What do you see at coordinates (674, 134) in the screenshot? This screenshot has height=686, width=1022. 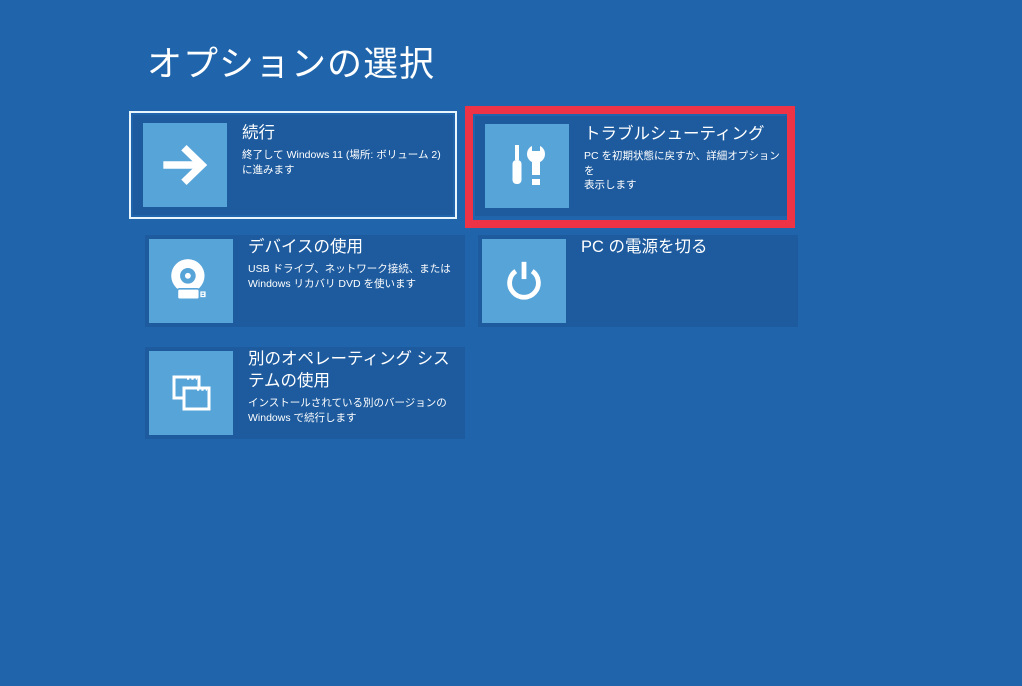 I see `tile-troubleshoot-title: トラブルシューティング` at bounding box center [674, 134].